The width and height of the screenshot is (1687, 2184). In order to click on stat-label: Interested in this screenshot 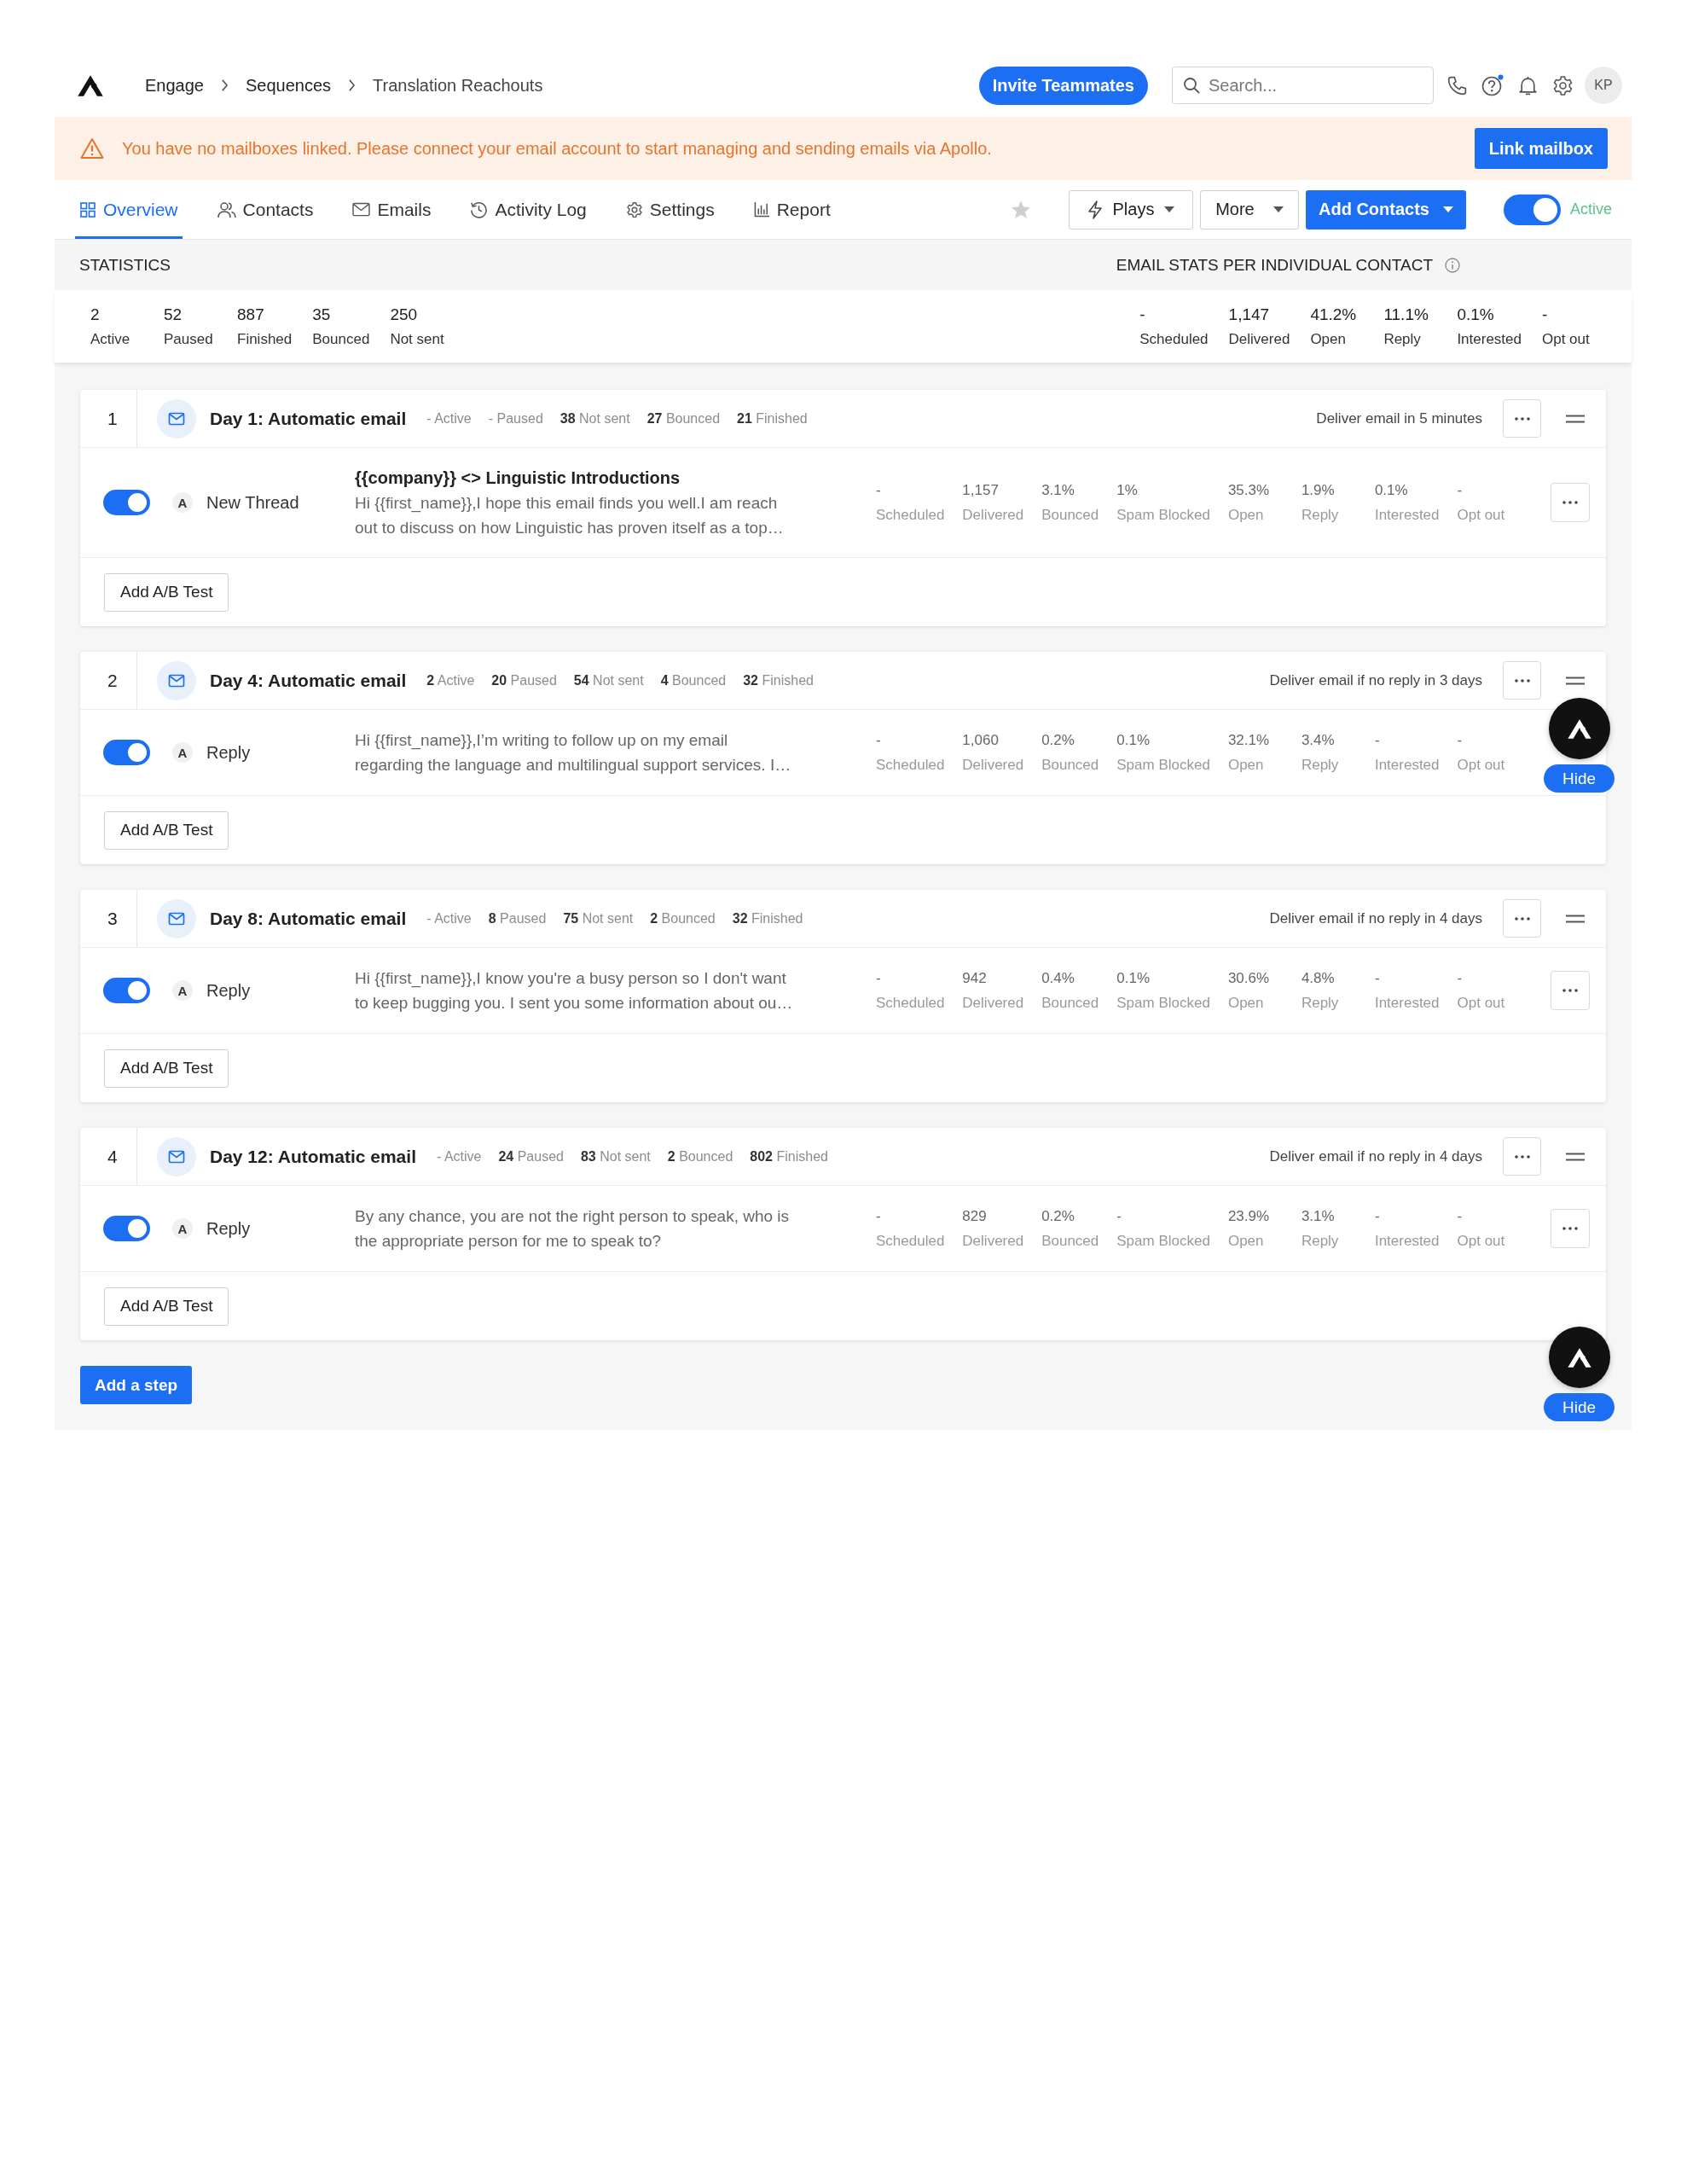, I will do `click(1407, 1241)`.